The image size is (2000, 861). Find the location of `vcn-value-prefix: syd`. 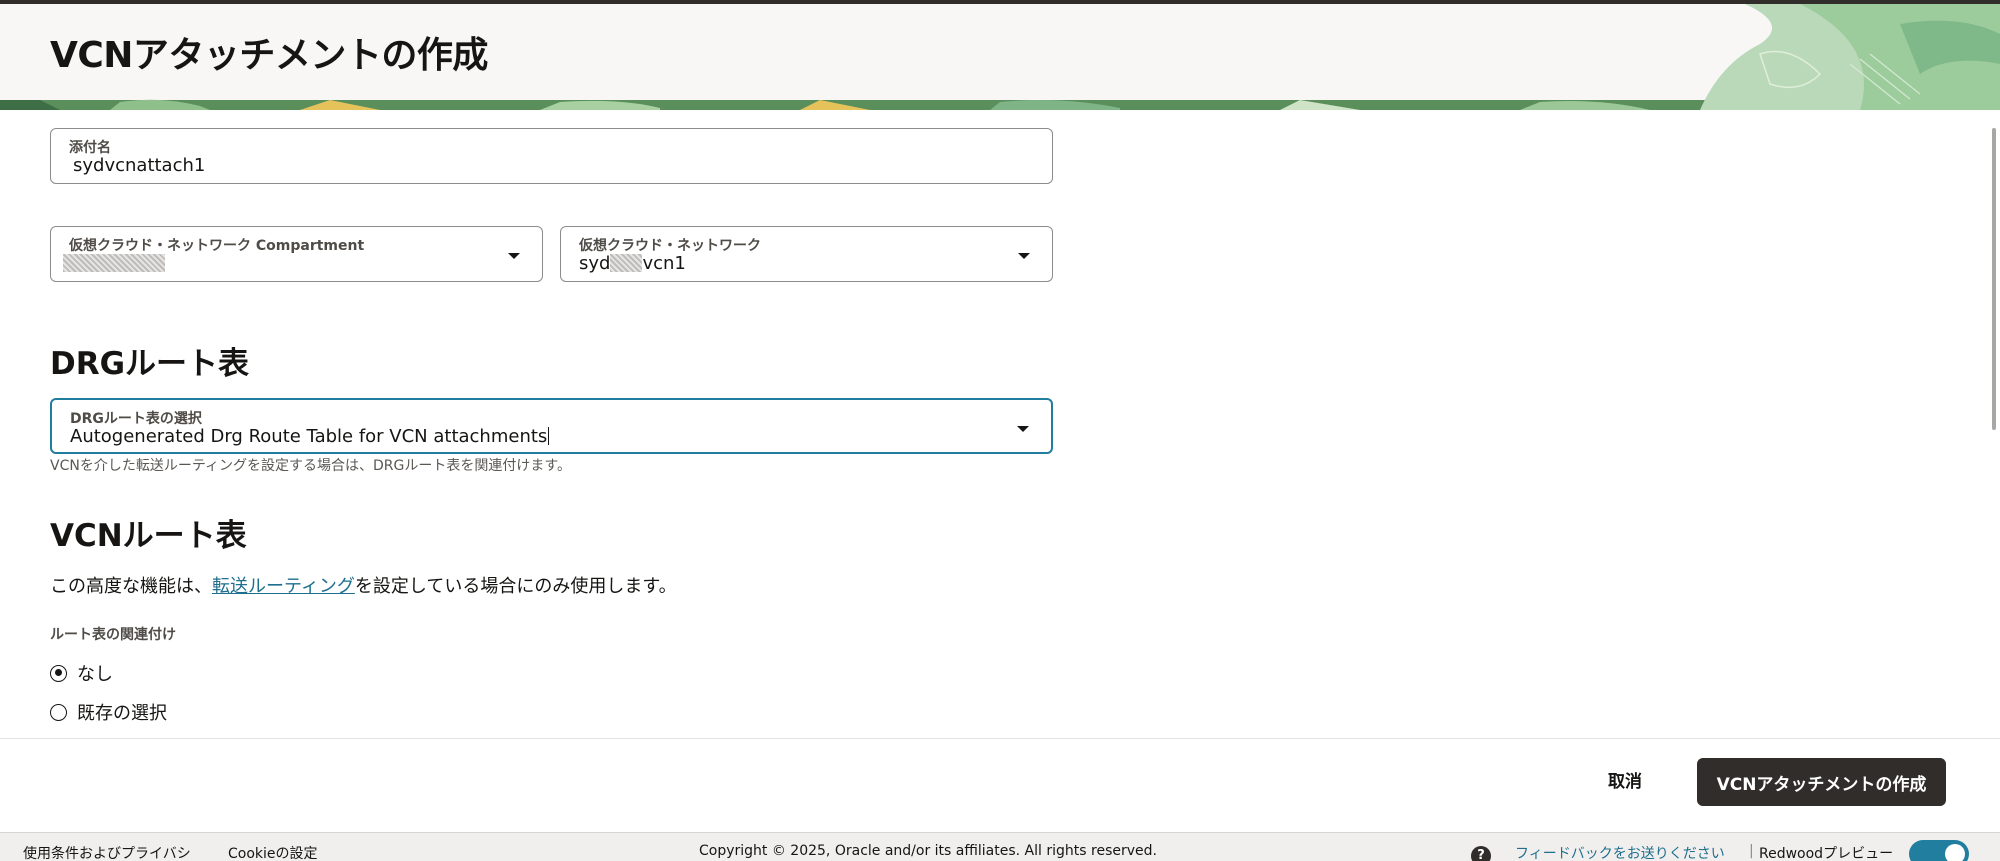

vcn-value-prefix: syd is located at coordinates (595, 263).